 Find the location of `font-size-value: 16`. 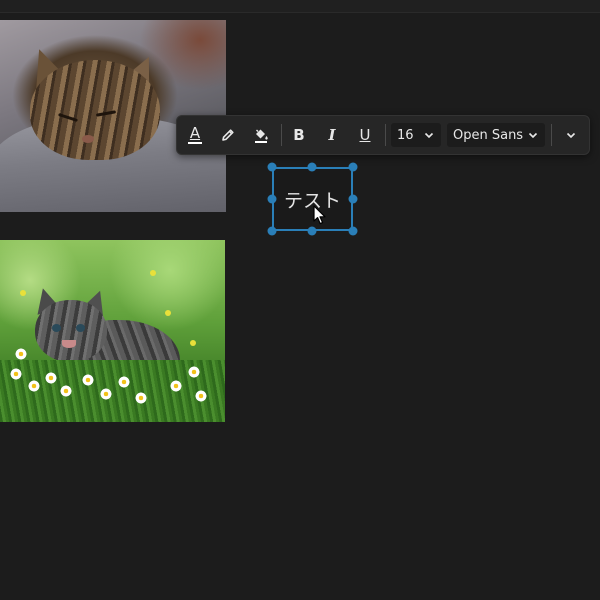

font-size-value: 16 is located at coordinates (405, 135).